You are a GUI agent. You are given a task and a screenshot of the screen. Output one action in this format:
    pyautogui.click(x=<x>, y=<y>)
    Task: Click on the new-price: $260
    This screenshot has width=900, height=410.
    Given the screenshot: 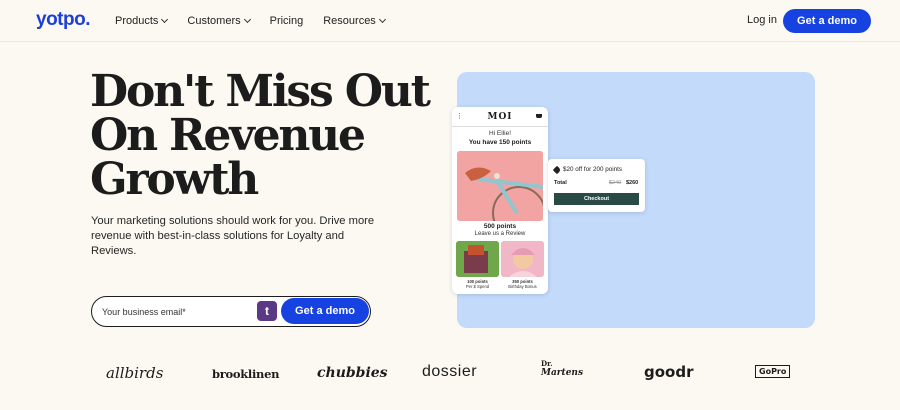 What is the action you would take?
    pyautogui.click(x=632, y=183)
    